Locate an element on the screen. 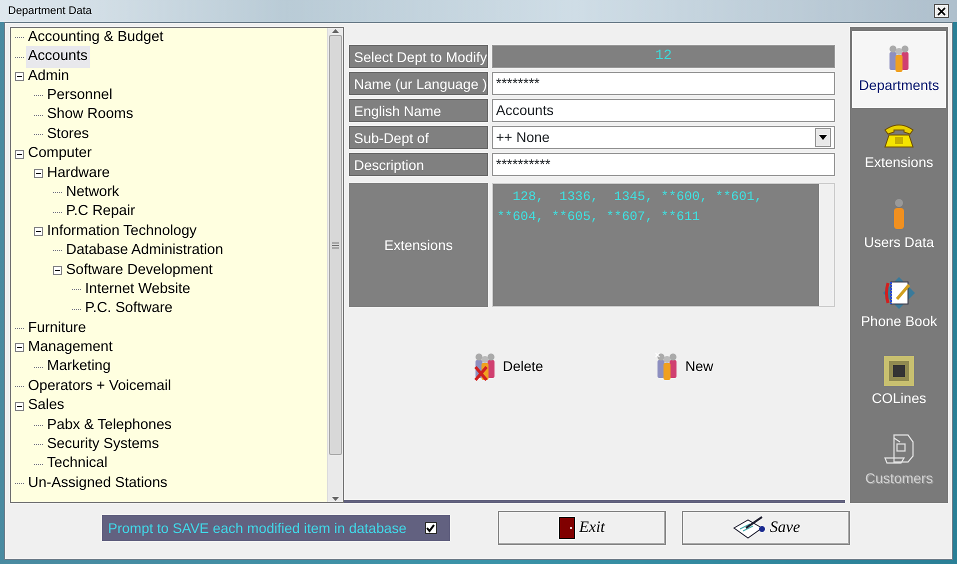 The width and height of the screenshot is (957, 564). close-icon is located at coordinates (941, 11).